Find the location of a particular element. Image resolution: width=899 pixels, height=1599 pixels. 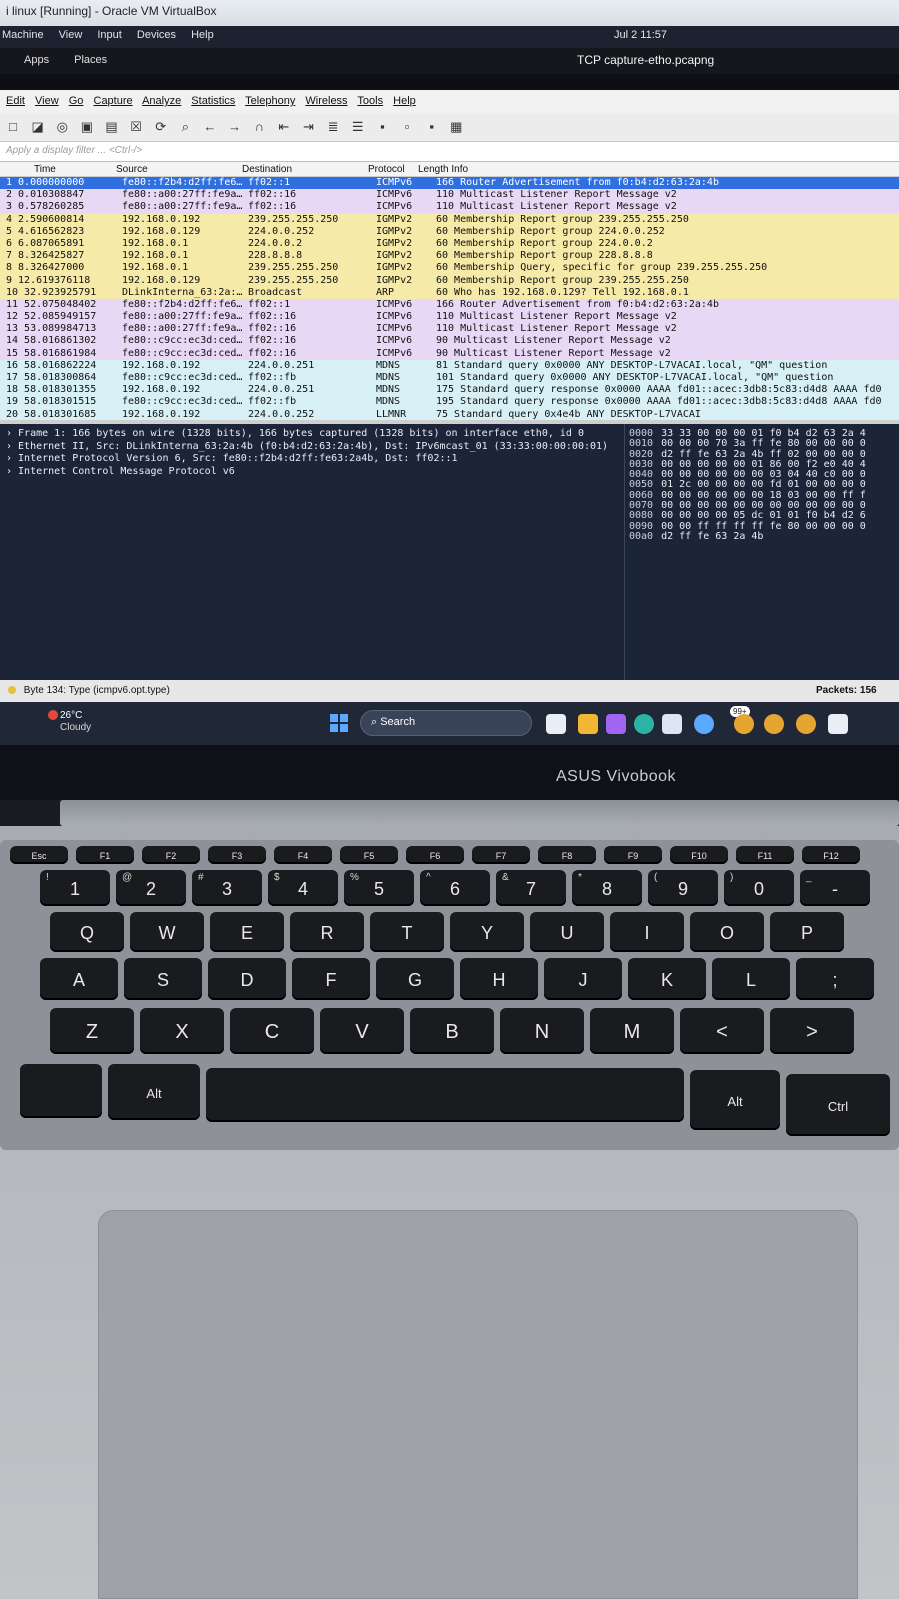

function-key: F10 is located at coordinates (699, 855).